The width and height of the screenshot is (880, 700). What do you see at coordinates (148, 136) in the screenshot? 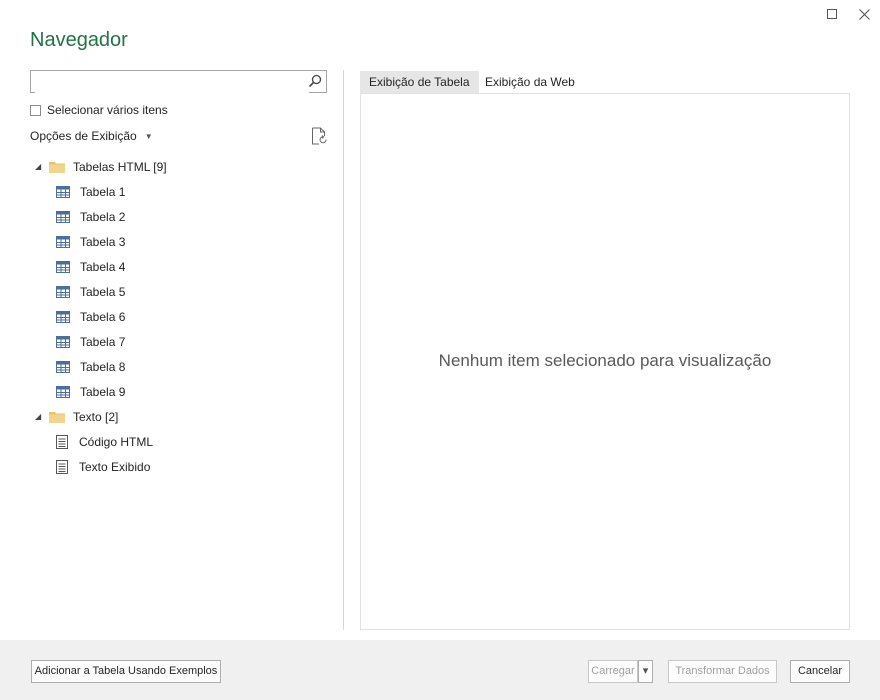
I see `caret-down-icon: ▼` at bounding box center [148, 136].